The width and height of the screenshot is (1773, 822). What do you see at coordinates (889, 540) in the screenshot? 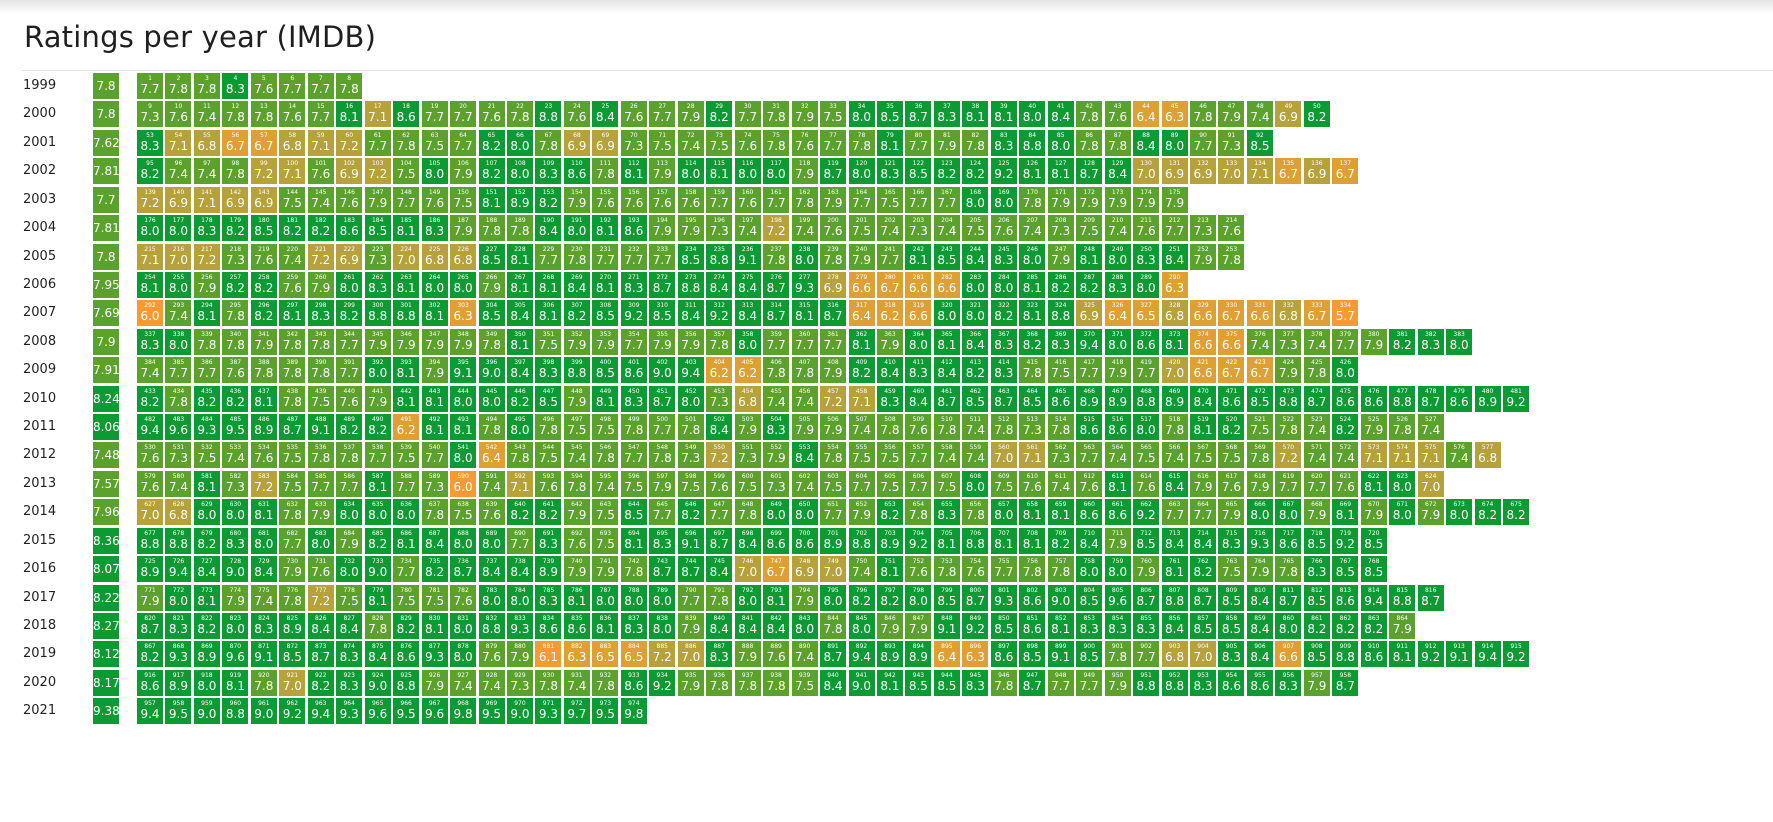
I see `episode-cell: 703 8.9` at bounding box center [889, 540].